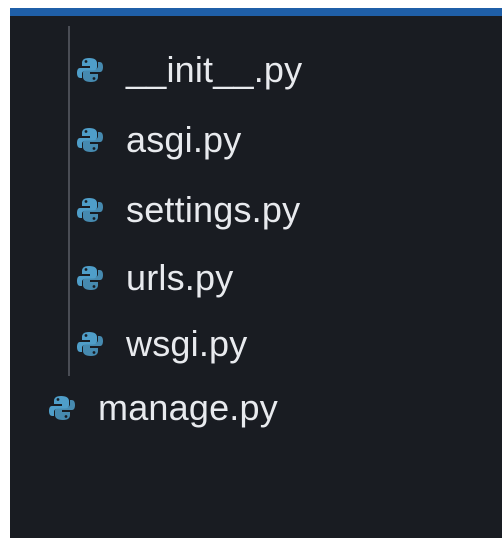  I want to click on file-name: settings.py, so click(213, 209).